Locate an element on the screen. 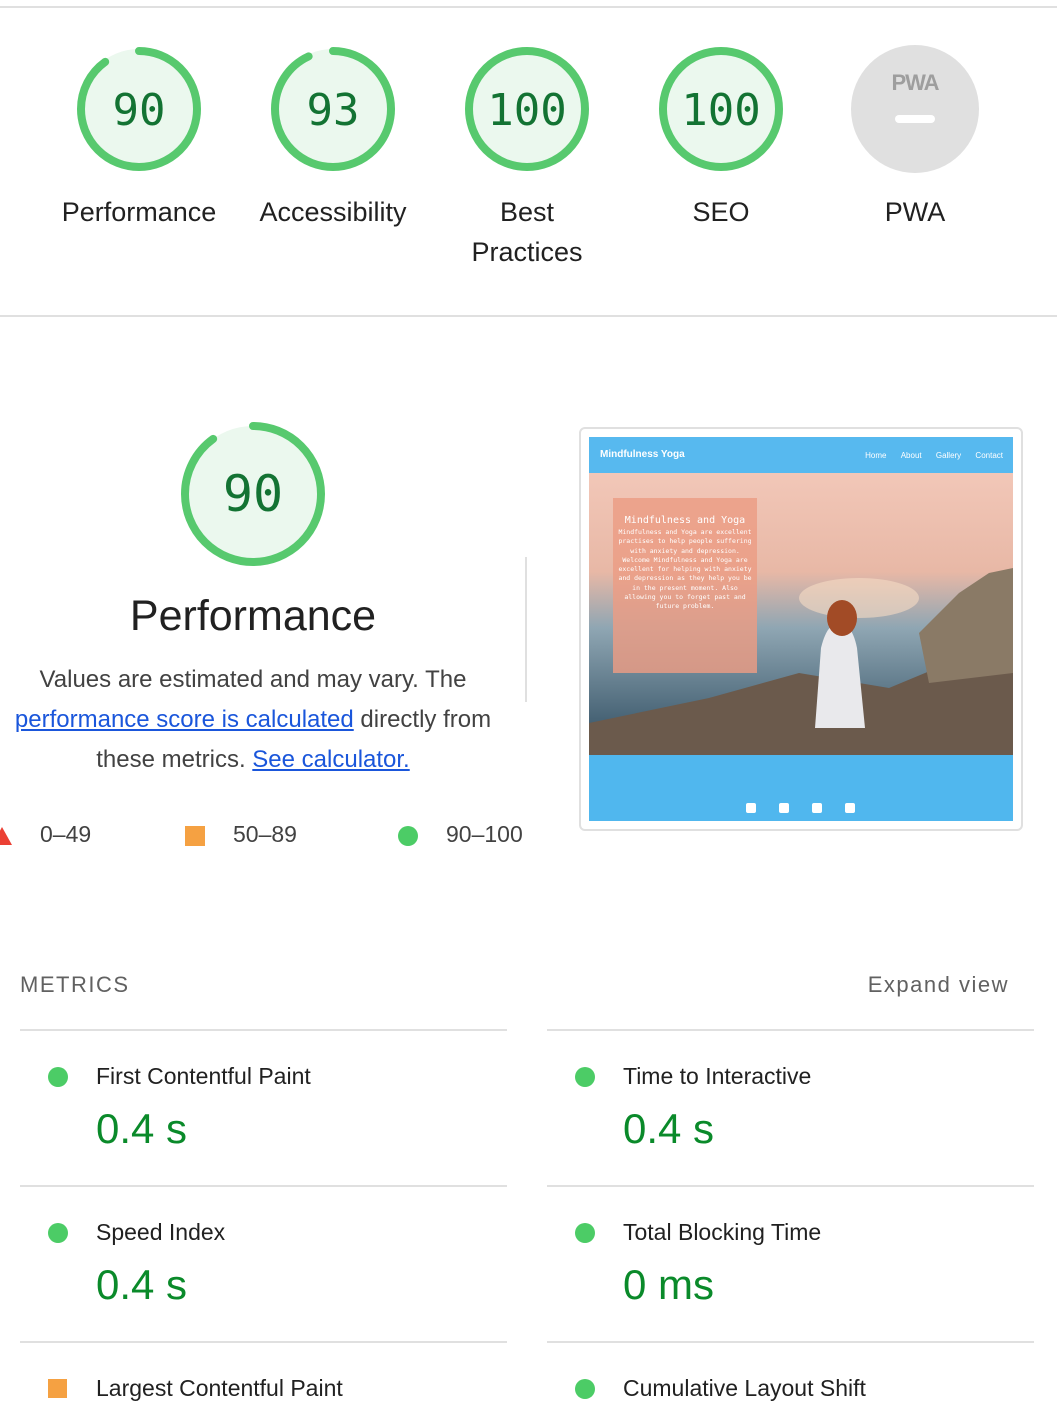 This screenshot has width=1057, height=1423. performance-score: 90 is located at coordinates (253, 494).